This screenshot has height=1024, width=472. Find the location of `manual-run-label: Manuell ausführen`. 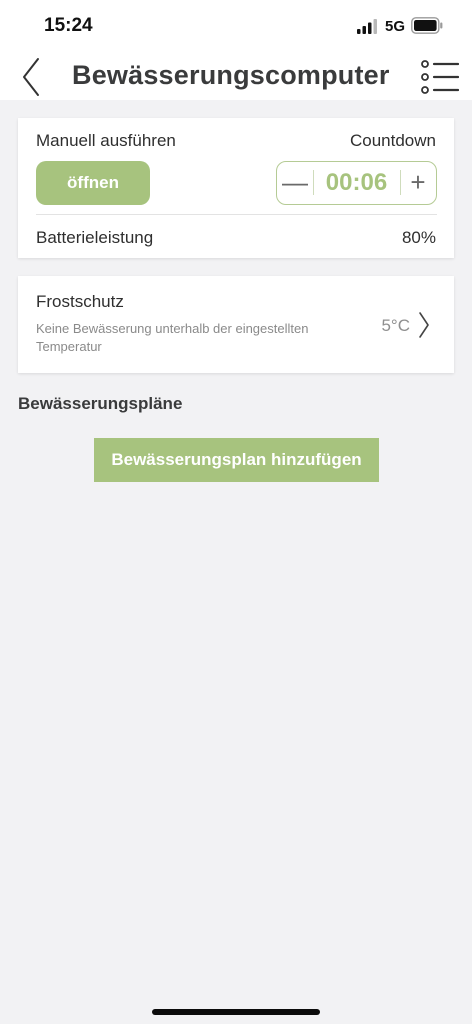

manual-run-label: Manuell ausführen is located at coordinates (106, 140).